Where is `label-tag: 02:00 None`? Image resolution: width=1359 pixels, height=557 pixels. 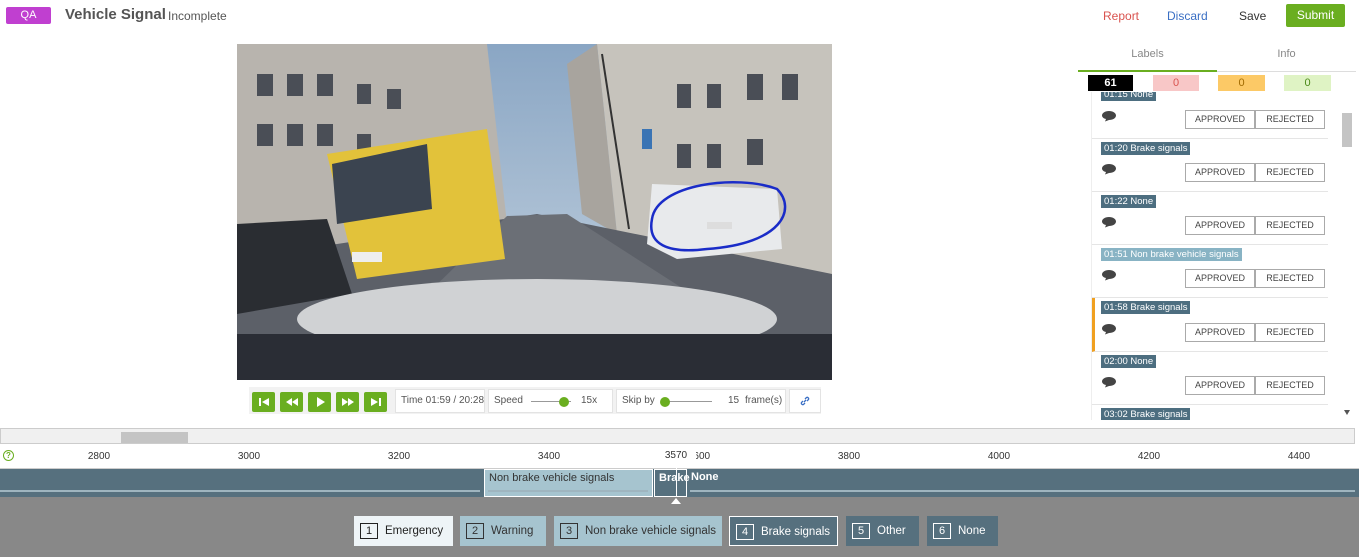 label-tag: 02:00 None is located at coordinates (1129, 361).